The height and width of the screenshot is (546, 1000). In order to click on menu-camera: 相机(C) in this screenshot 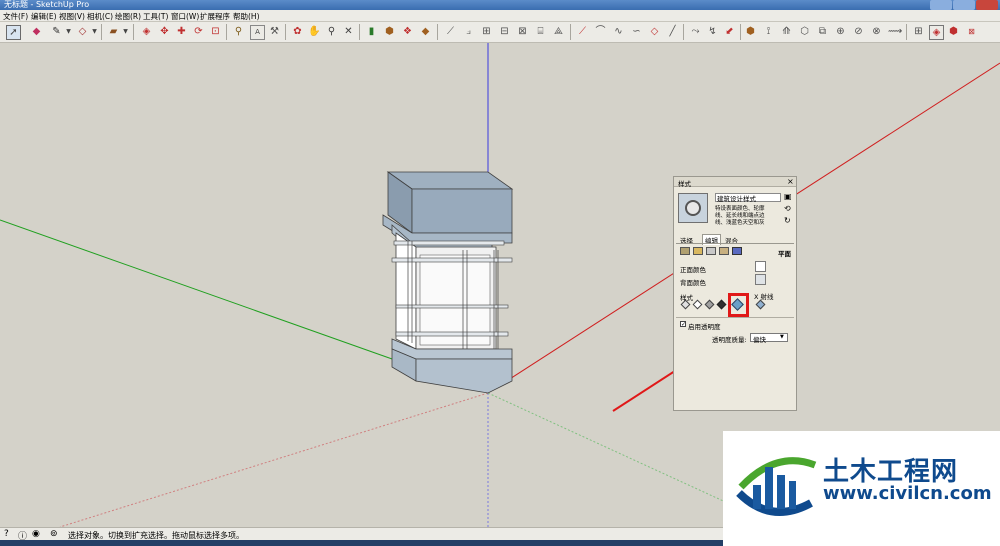, I will do `click(100, 16)`.